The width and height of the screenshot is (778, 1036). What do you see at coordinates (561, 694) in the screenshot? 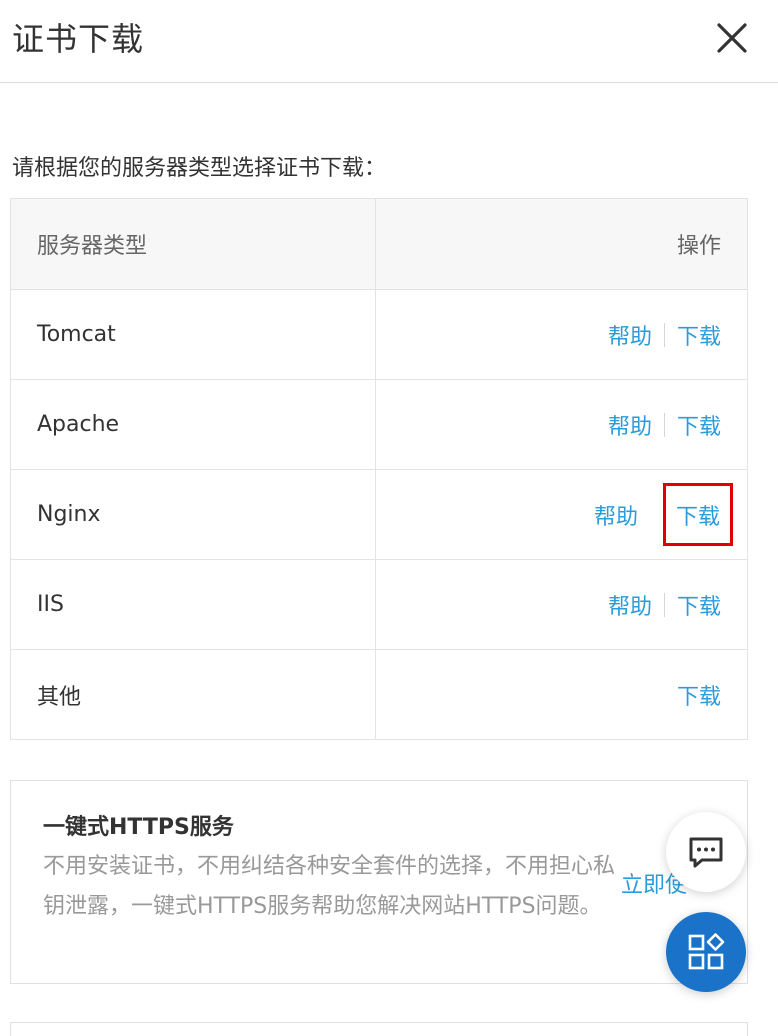
I see `operations: 下载` at bounding box center [561, 694].